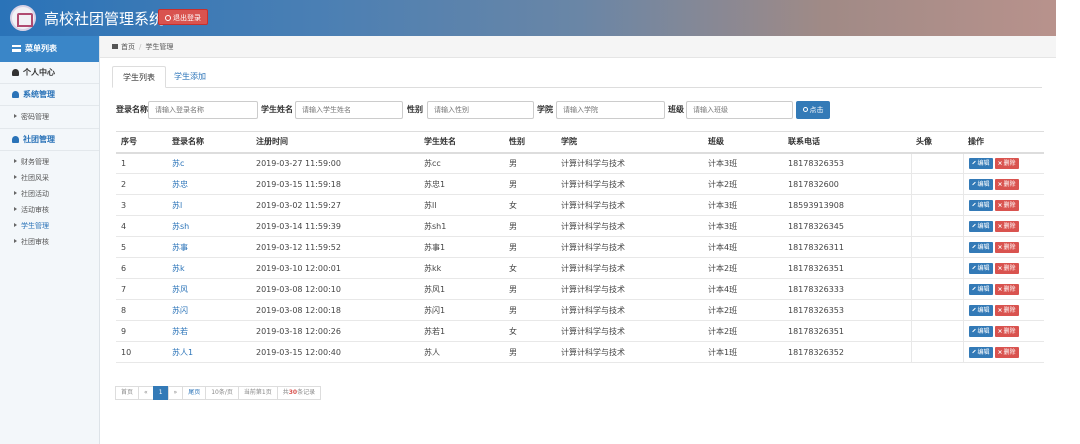 Image resolution: width=1080 pixels, height=444 pixels. What do you see at coordinates (480, 110) in the screenshot?
I see `gender-input` at bounding box center [480, 110].